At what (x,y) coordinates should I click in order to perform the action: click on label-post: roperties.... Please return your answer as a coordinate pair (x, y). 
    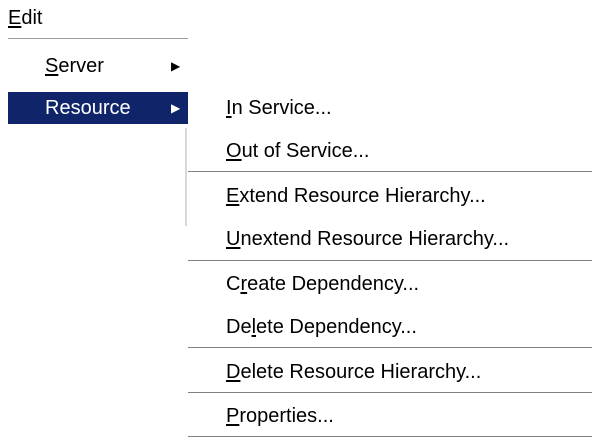
    Looking at the image, I should click on (286, 416).